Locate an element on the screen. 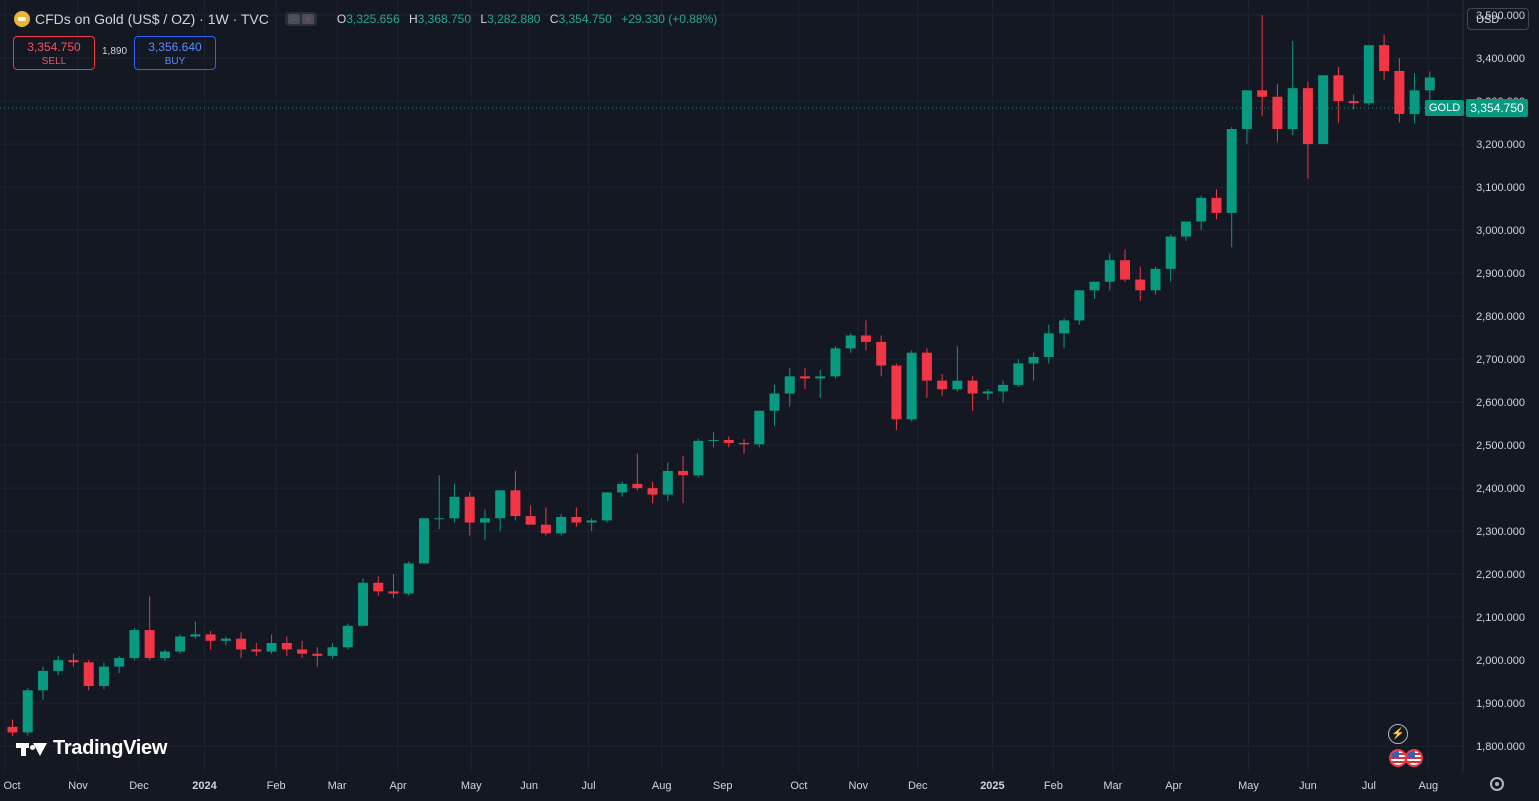 This screenshot has height=801, width=1539. x-tick-label: Sep is located at coordinates (723, 786).